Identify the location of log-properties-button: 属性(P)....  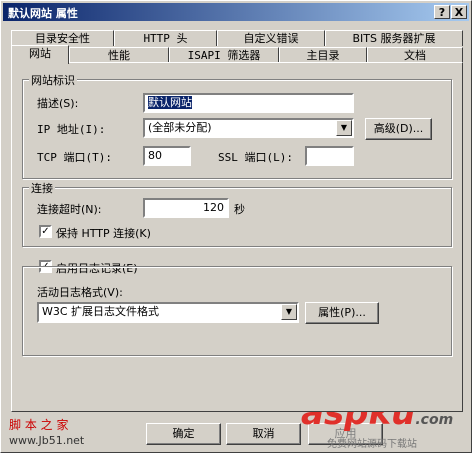
(342, 313).